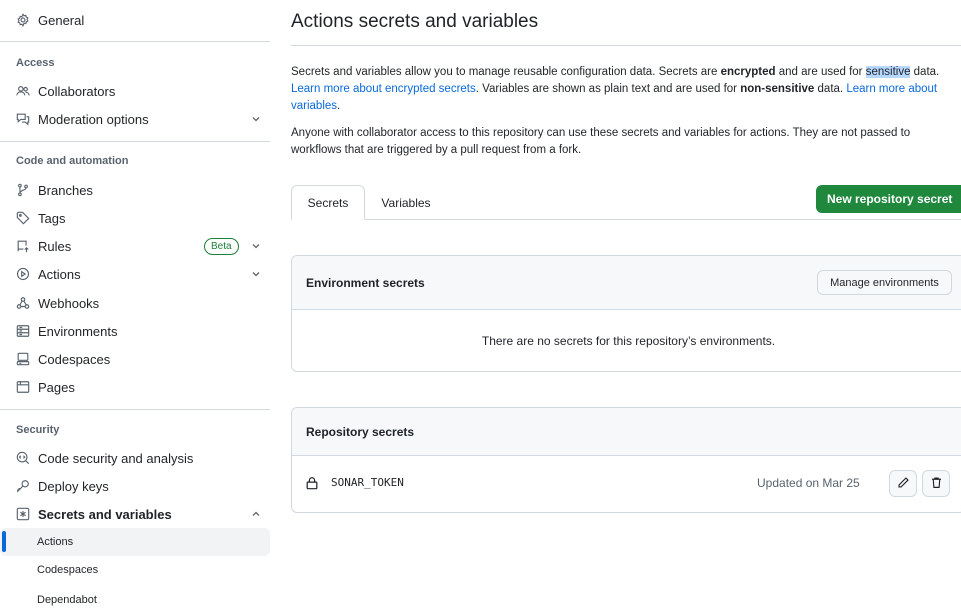 This screenshot has height=615, width=961. I want to click on browser-icon, so click(23, 387).